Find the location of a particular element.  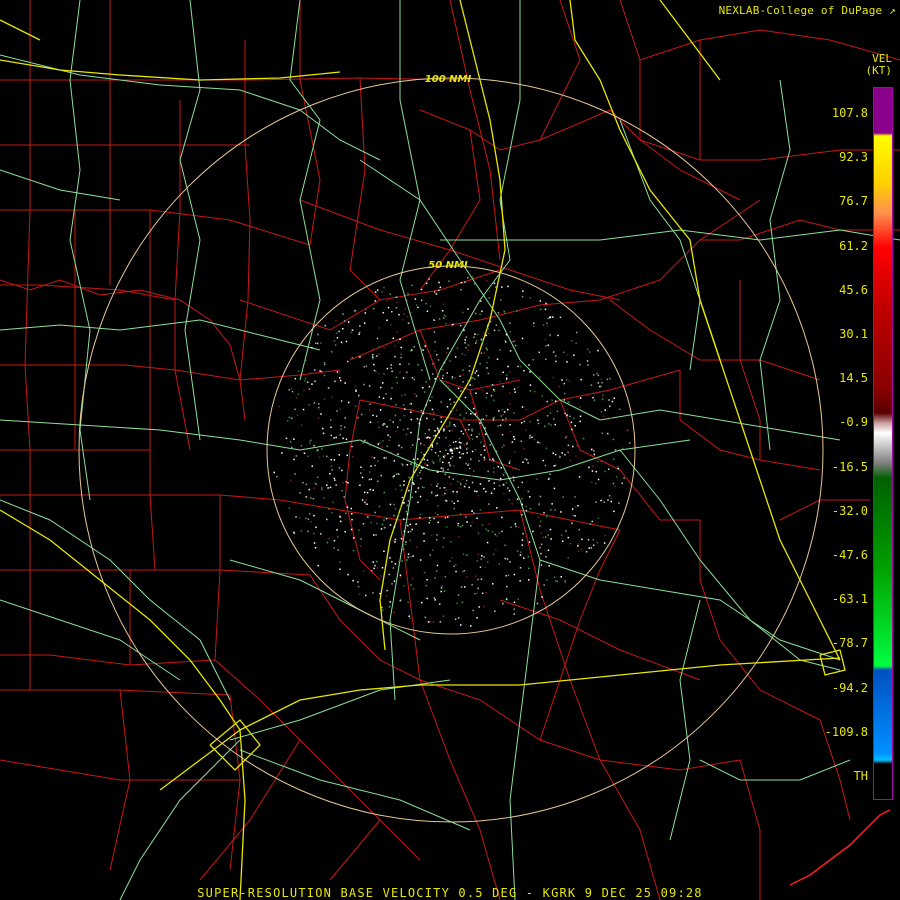

radar-site-marker is located at coordinates (451, 450).